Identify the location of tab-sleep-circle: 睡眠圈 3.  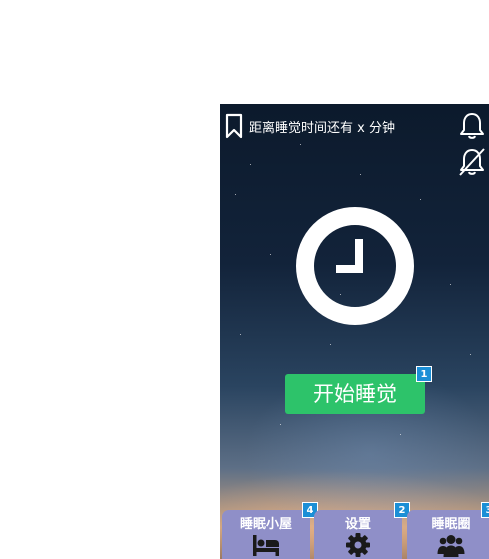
(448, 530).